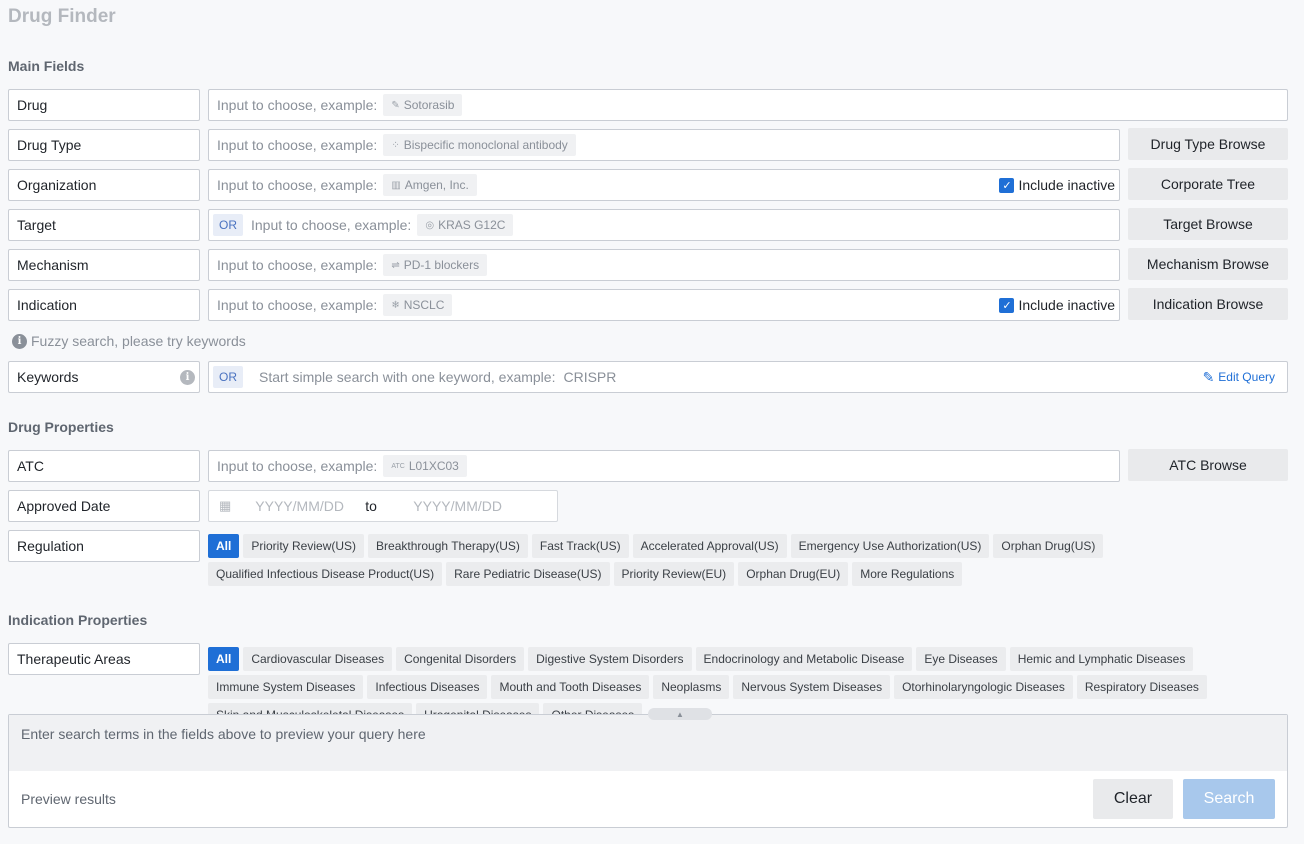 Image resolution: width=1304 pixels, height=844 pixels. What do you see at coordinates (1102, 659) in the screenshot?
I see `therapeutic-area-tag: Hemic and Lymphatic Diseases` at bounding box center [1102, 659].